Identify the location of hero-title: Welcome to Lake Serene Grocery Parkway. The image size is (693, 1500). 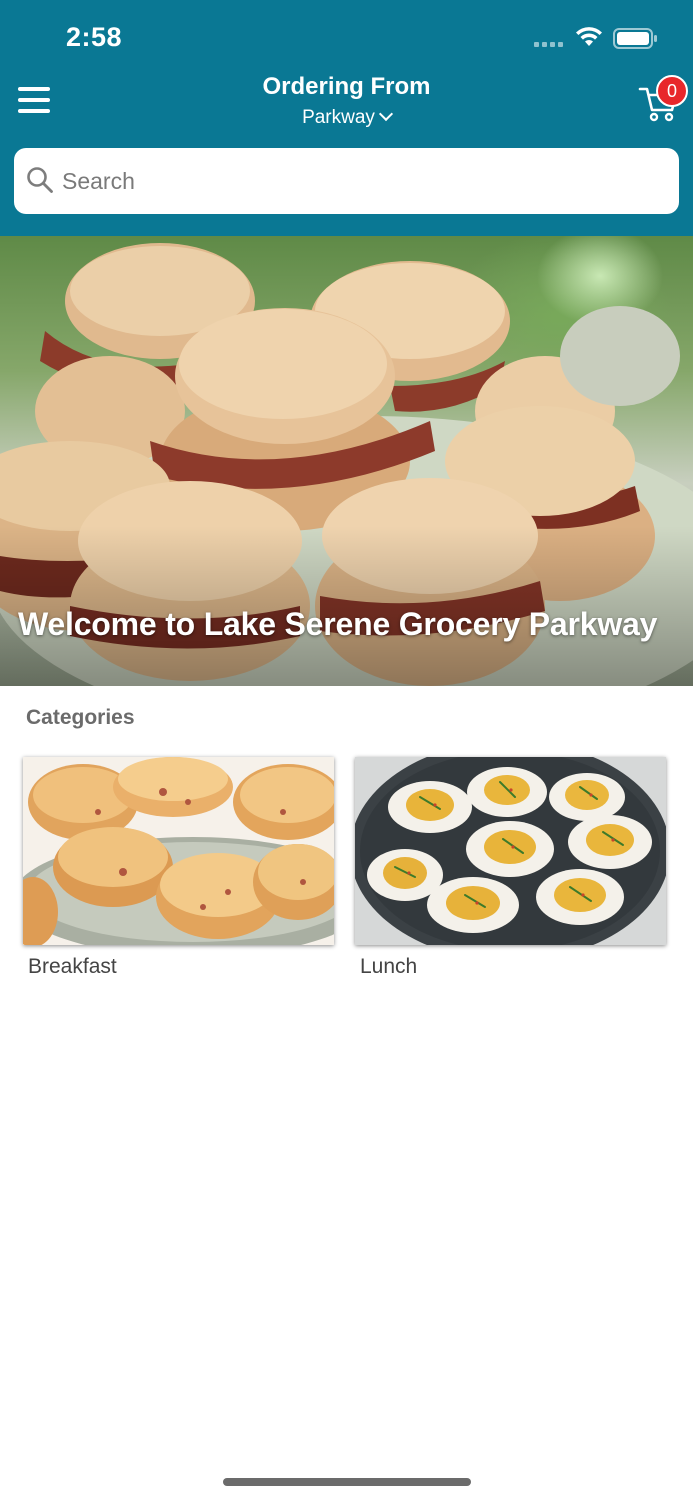
(338, 624).